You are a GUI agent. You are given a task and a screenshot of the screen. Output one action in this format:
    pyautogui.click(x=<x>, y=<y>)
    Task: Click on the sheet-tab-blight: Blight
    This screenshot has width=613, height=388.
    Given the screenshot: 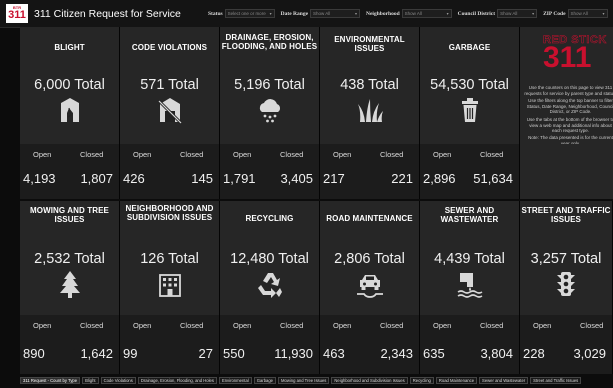 What is the action you would take?
    pyautogui.click(x=90, y=380)
    